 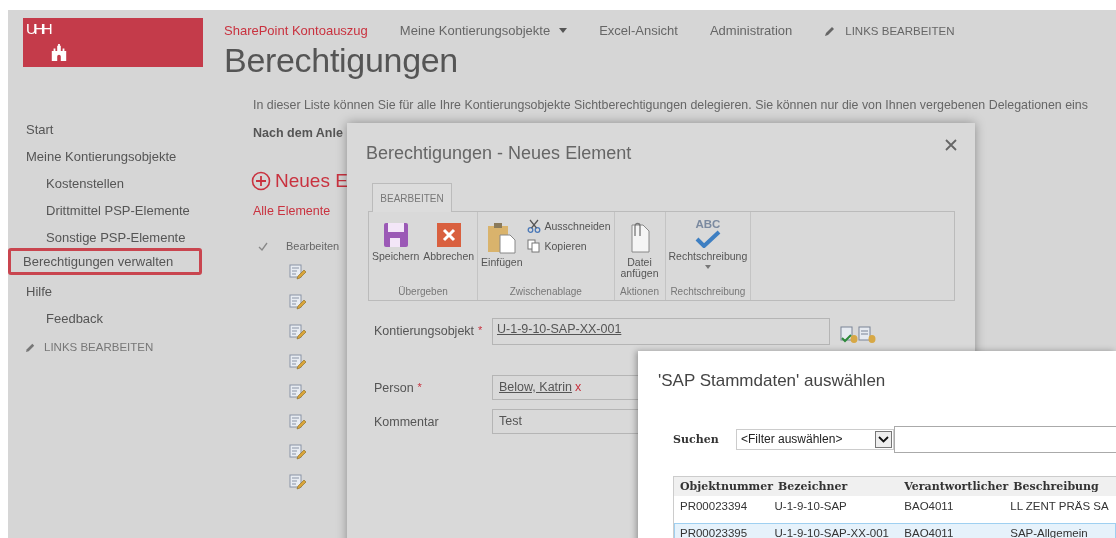 What do you see at coordinates (406, 422) in the screenshot?
I see `field-label: Kommentar` at bounding box center [406, 422].